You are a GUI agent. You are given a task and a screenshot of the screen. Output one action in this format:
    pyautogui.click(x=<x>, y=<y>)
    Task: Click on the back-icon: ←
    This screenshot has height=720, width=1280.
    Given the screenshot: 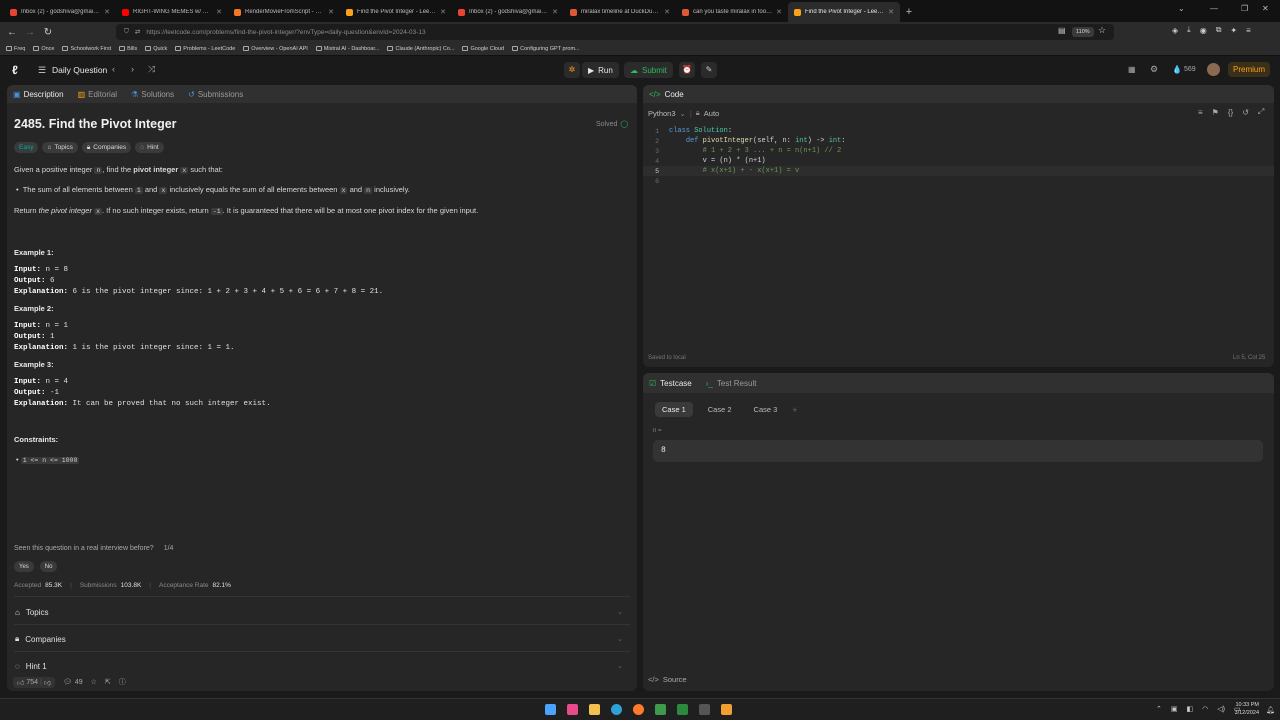 What is the action you would take?
    pyautogui.click(x=12, y=32)
    